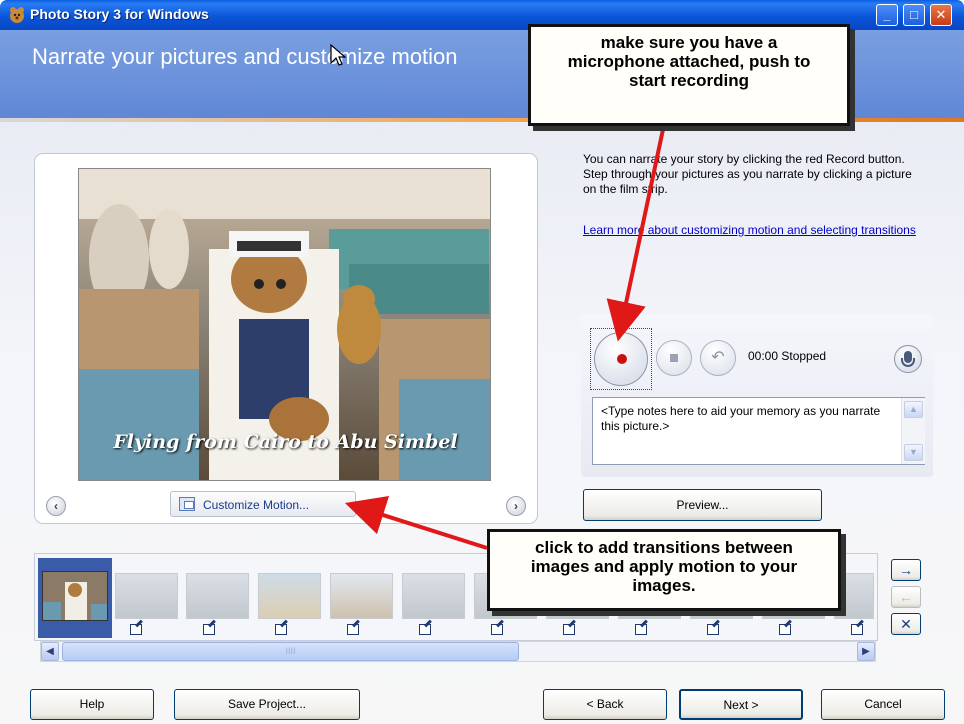 This screenshot has width=964, height=724. Describe the element at coordinates (416, 522) in the screenshot. I see `arrow-to-customize-motion` at that location.